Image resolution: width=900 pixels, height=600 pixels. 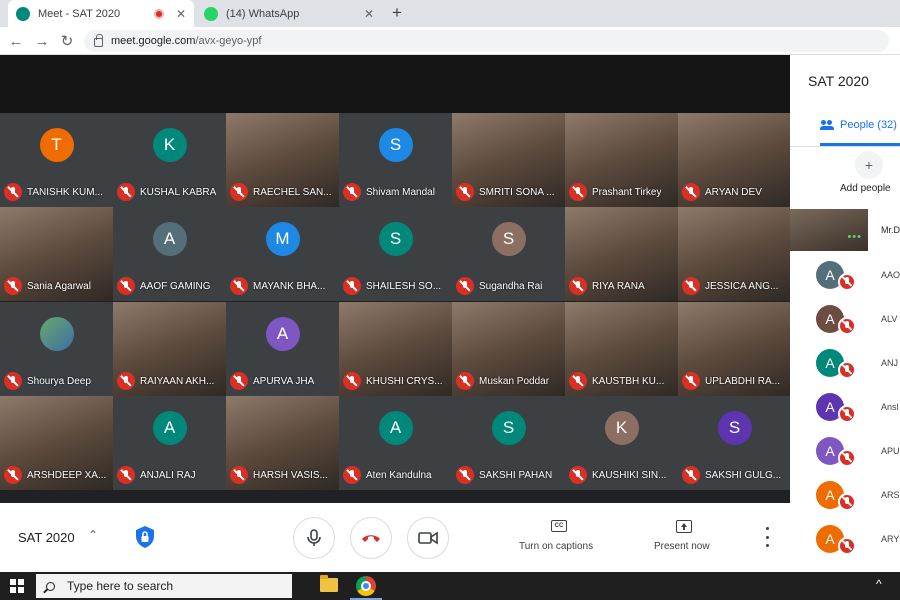 I want to click on participant-caption: Sania Agarwal, so click(x=57, y=286).